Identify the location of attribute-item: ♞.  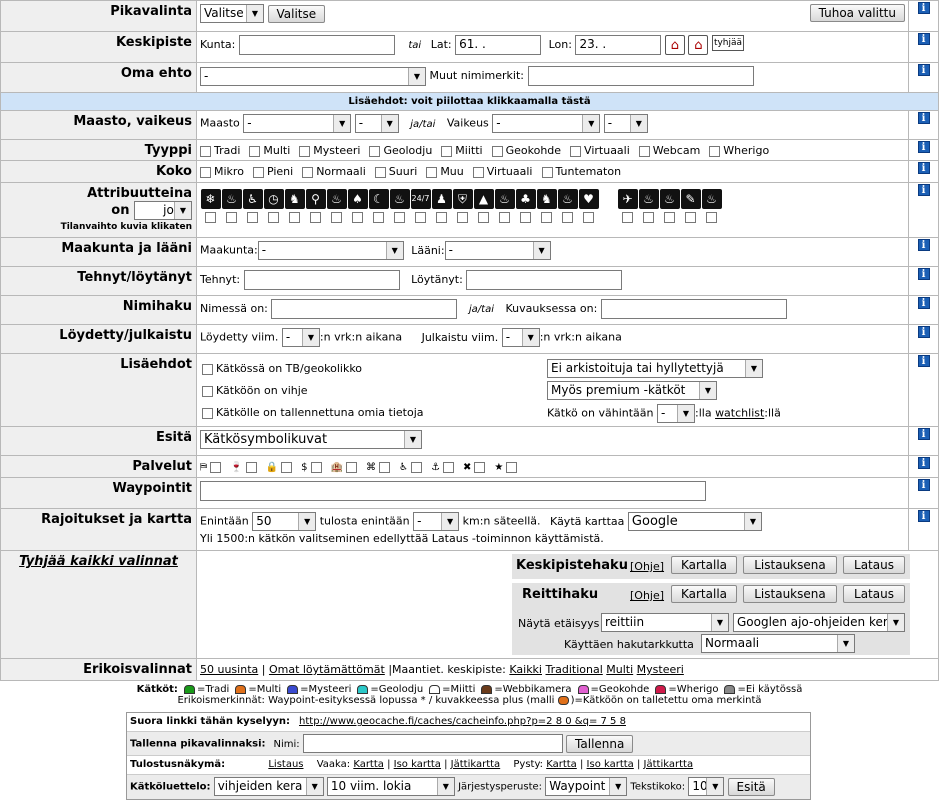
(294, 206).